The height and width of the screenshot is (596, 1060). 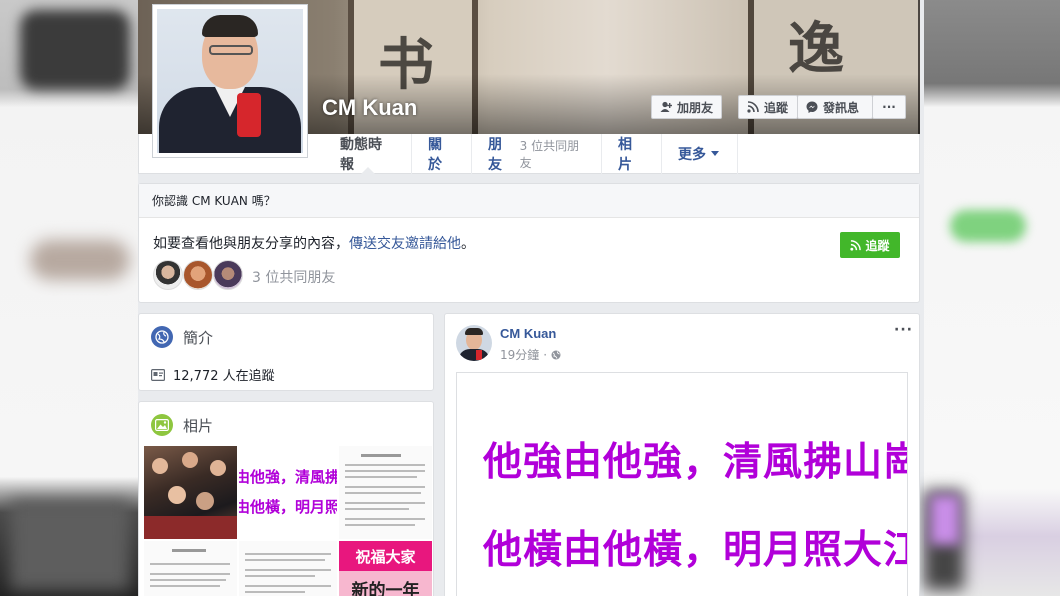 I want to click on photo-grid: 由他強，清風拂山 由他橫，明月照大, so click(x=288, y=521).